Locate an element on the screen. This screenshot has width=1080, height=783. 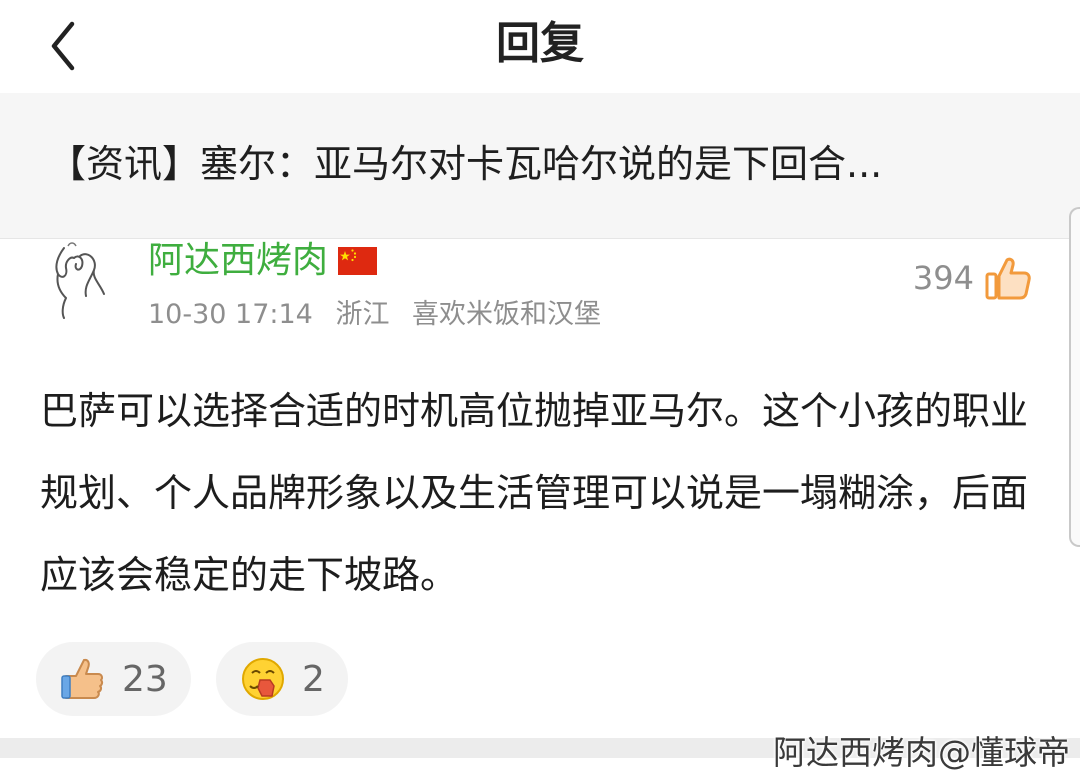
username-row: 阿达西烤肉 is located at coordinates (263, 261).